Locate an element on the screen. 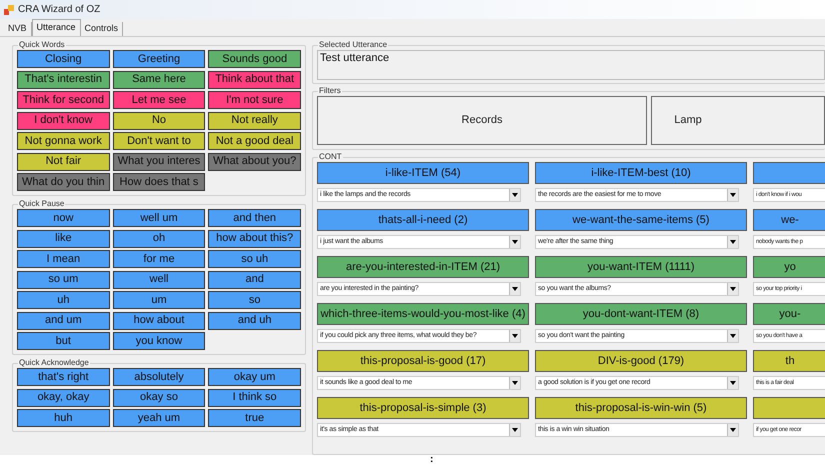  category-button: you- is located at coordinates (789, 314).